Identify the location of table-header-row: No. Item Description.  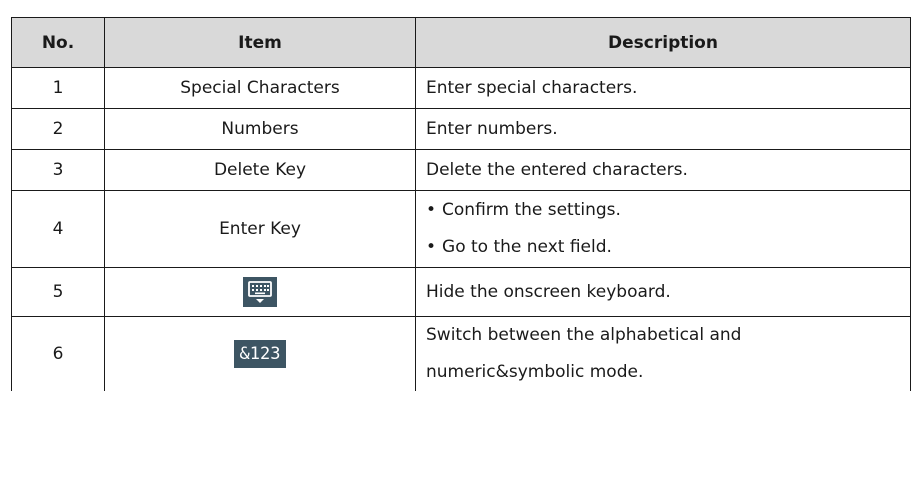
(461, 42).